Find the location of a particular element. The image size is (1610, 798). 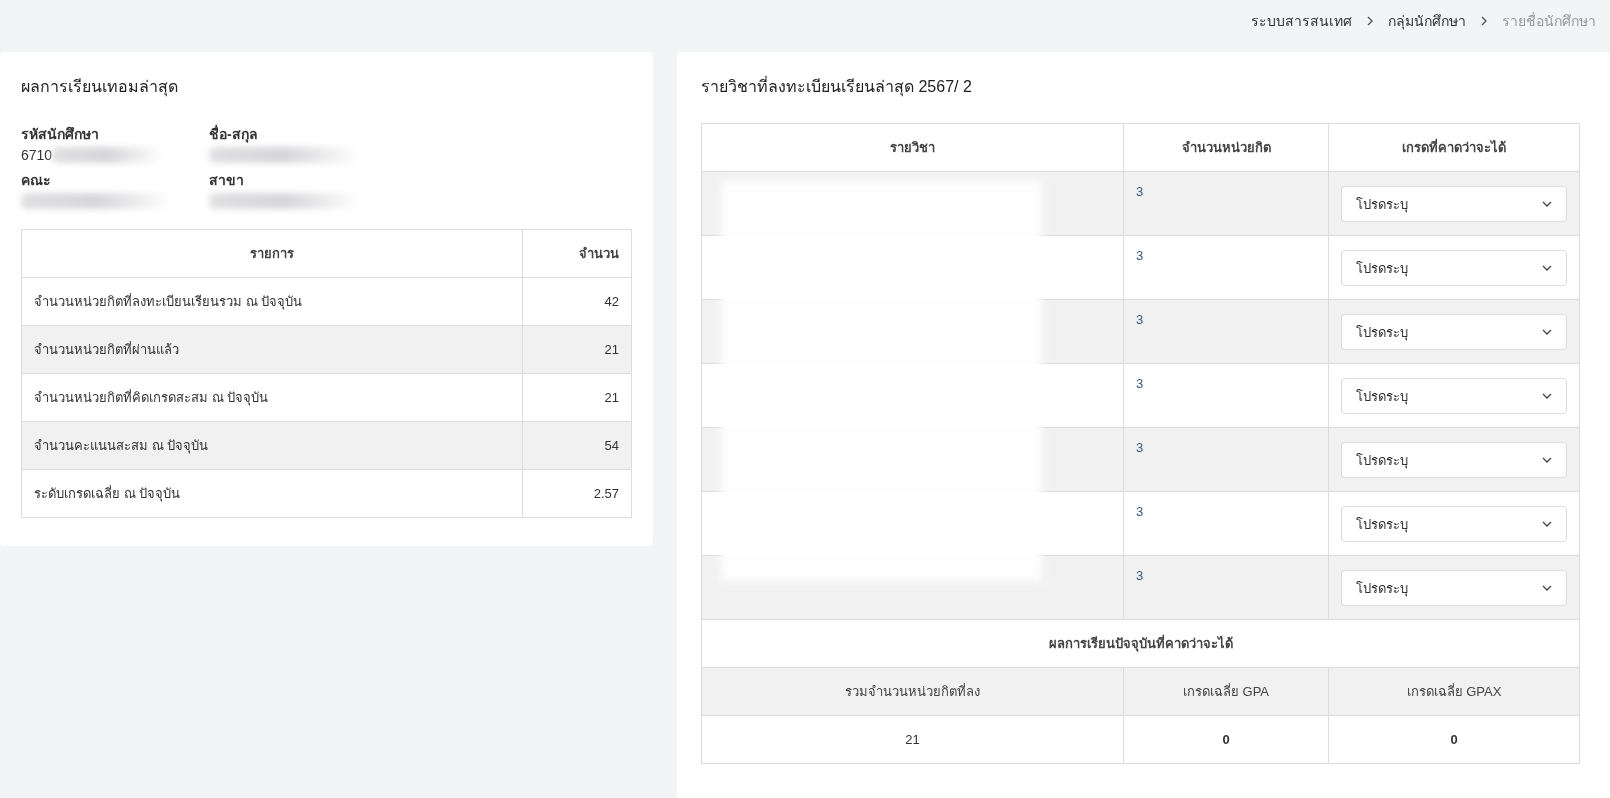

column-header: เกรดที่คาดว่าจะได้ is located at coordinates (1454, 147).